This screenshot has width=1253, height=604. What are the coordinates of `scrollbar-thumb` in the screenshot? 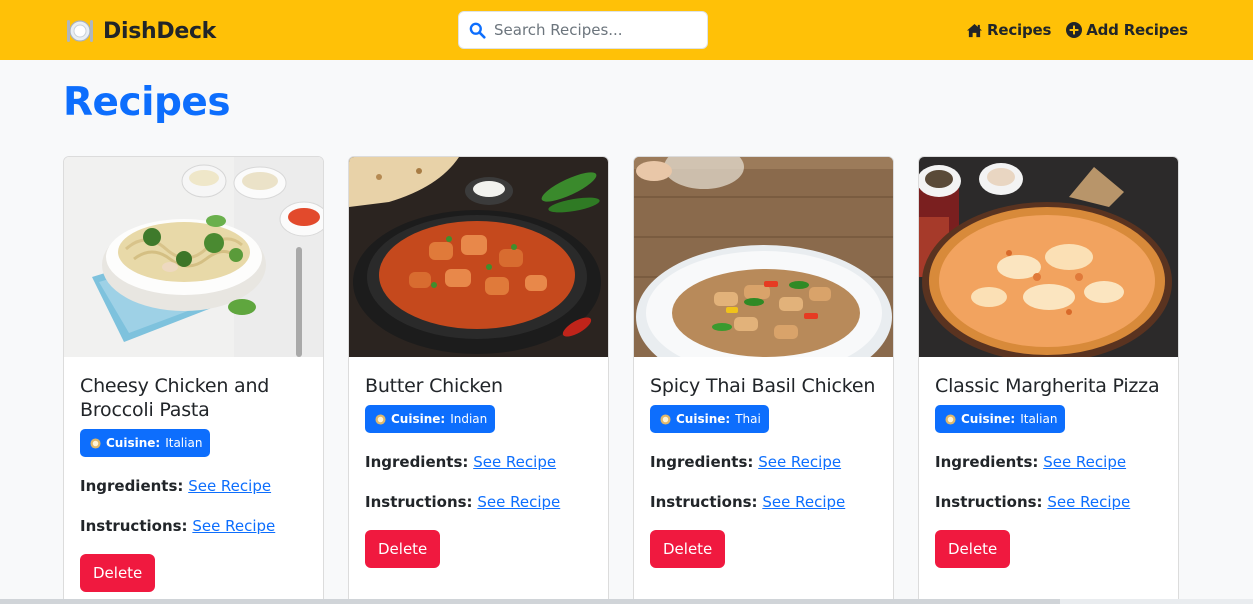 It's located at (530, 601).